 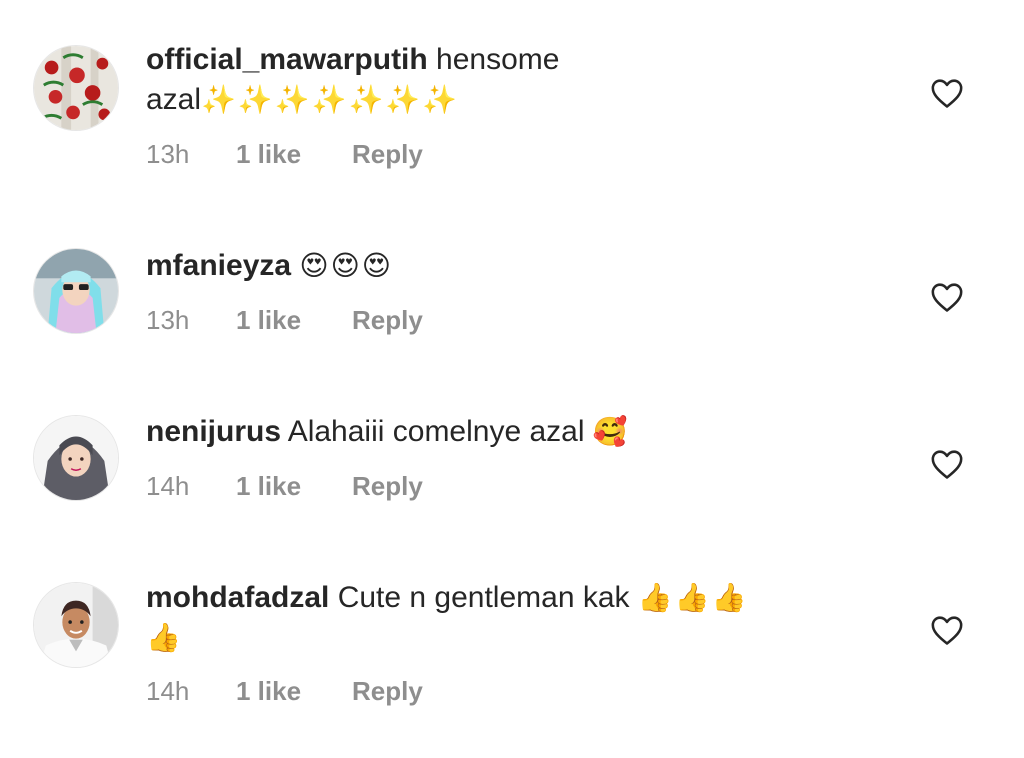 I want to click on comment-text: mfanieyza 😍😍😍, so click(x=496, y=266).